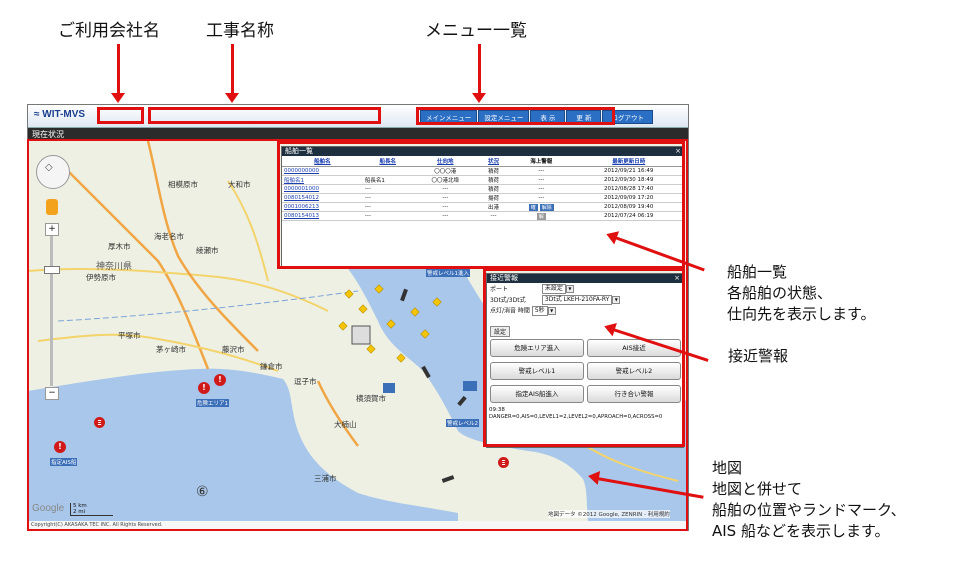 The height and width of the screenshot is (571, 980). Describe the element at coordinates (37, 114) in the screenshot. I see `logo-wave-icon: ≈` at that location.